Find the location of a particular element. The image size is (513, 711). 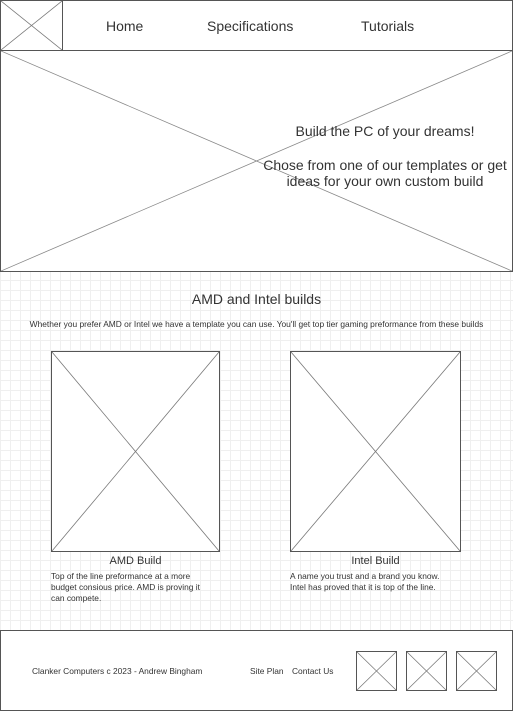

hero-subline-2: ideas for your own custom build is located at coordinates (385, 181).